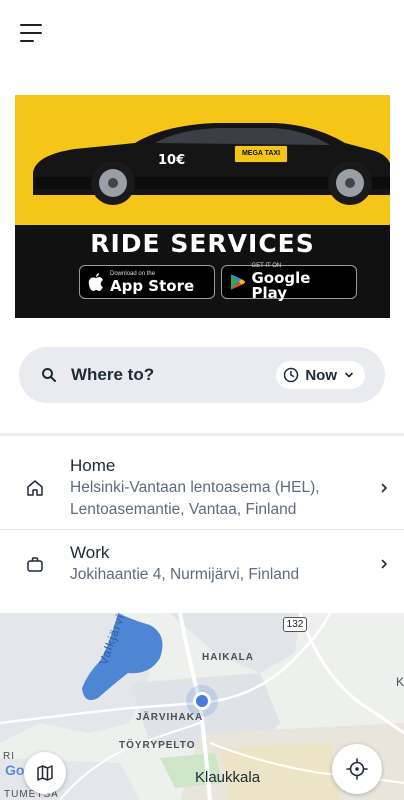  I want to click on section-divider, so click(202, 434).